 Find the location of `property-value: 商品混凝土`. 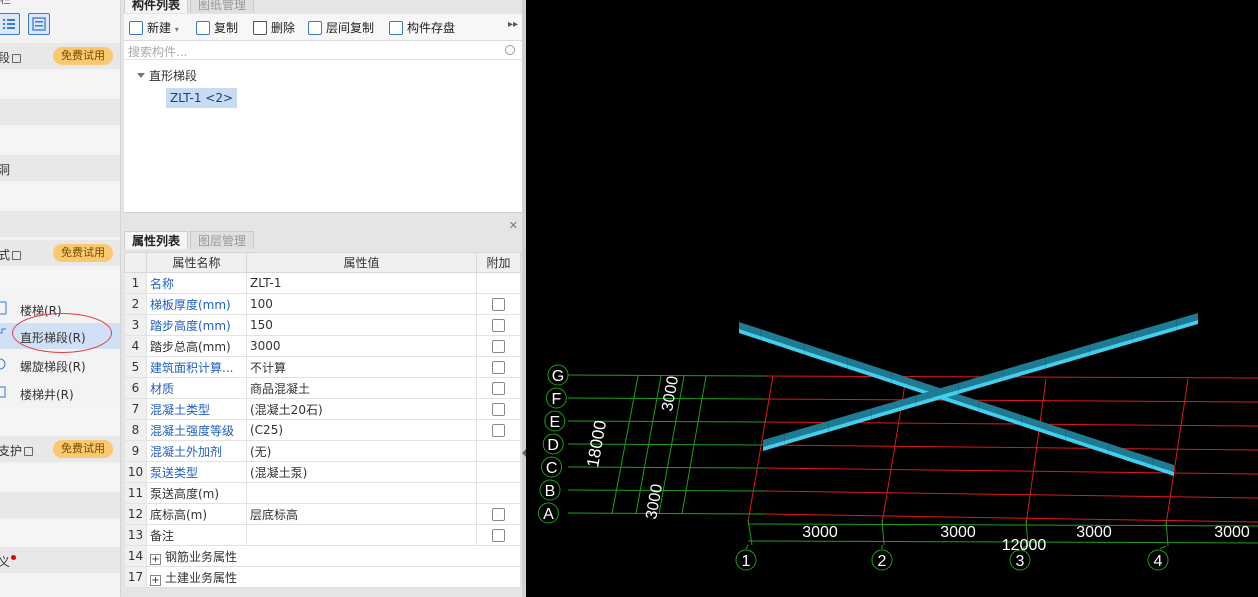

property-value: 商品混凝土 is located at coordinates (361, 388).